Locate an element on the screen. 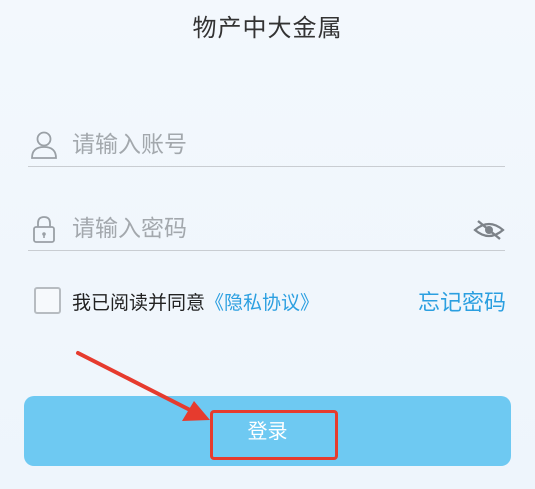 This screenshot has width=535, height=489. password-field is located at coordinates (266, 230).